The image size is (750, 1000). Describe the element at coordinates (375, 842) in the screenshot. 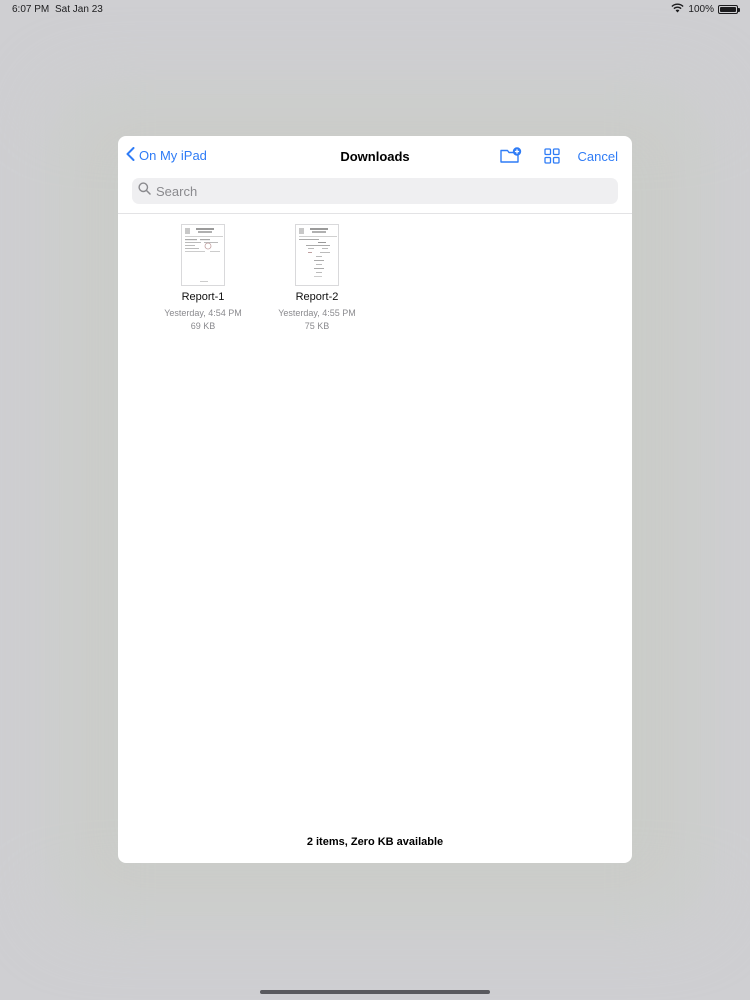

I see `storage-summary: 2 items, Zero KB available` at that location.